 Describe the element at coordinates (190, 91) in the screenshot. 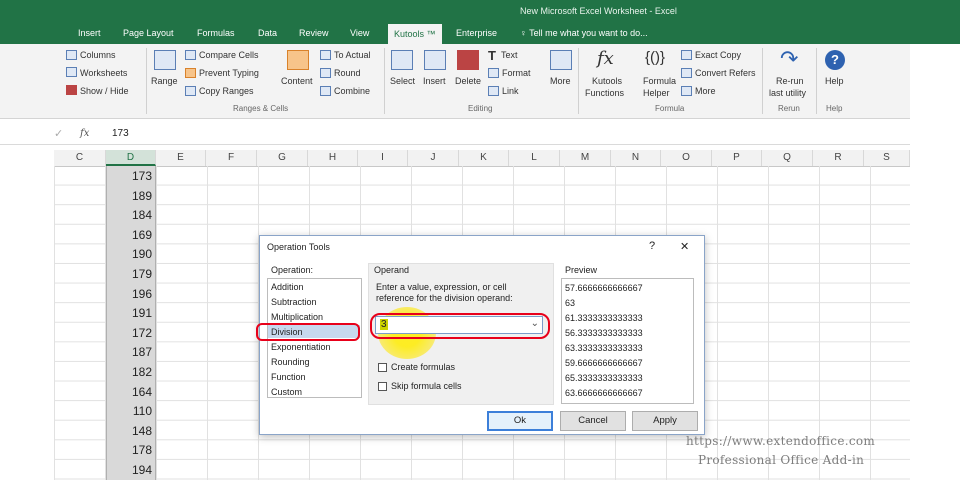

I see `copy-ranges-icon` at that location.